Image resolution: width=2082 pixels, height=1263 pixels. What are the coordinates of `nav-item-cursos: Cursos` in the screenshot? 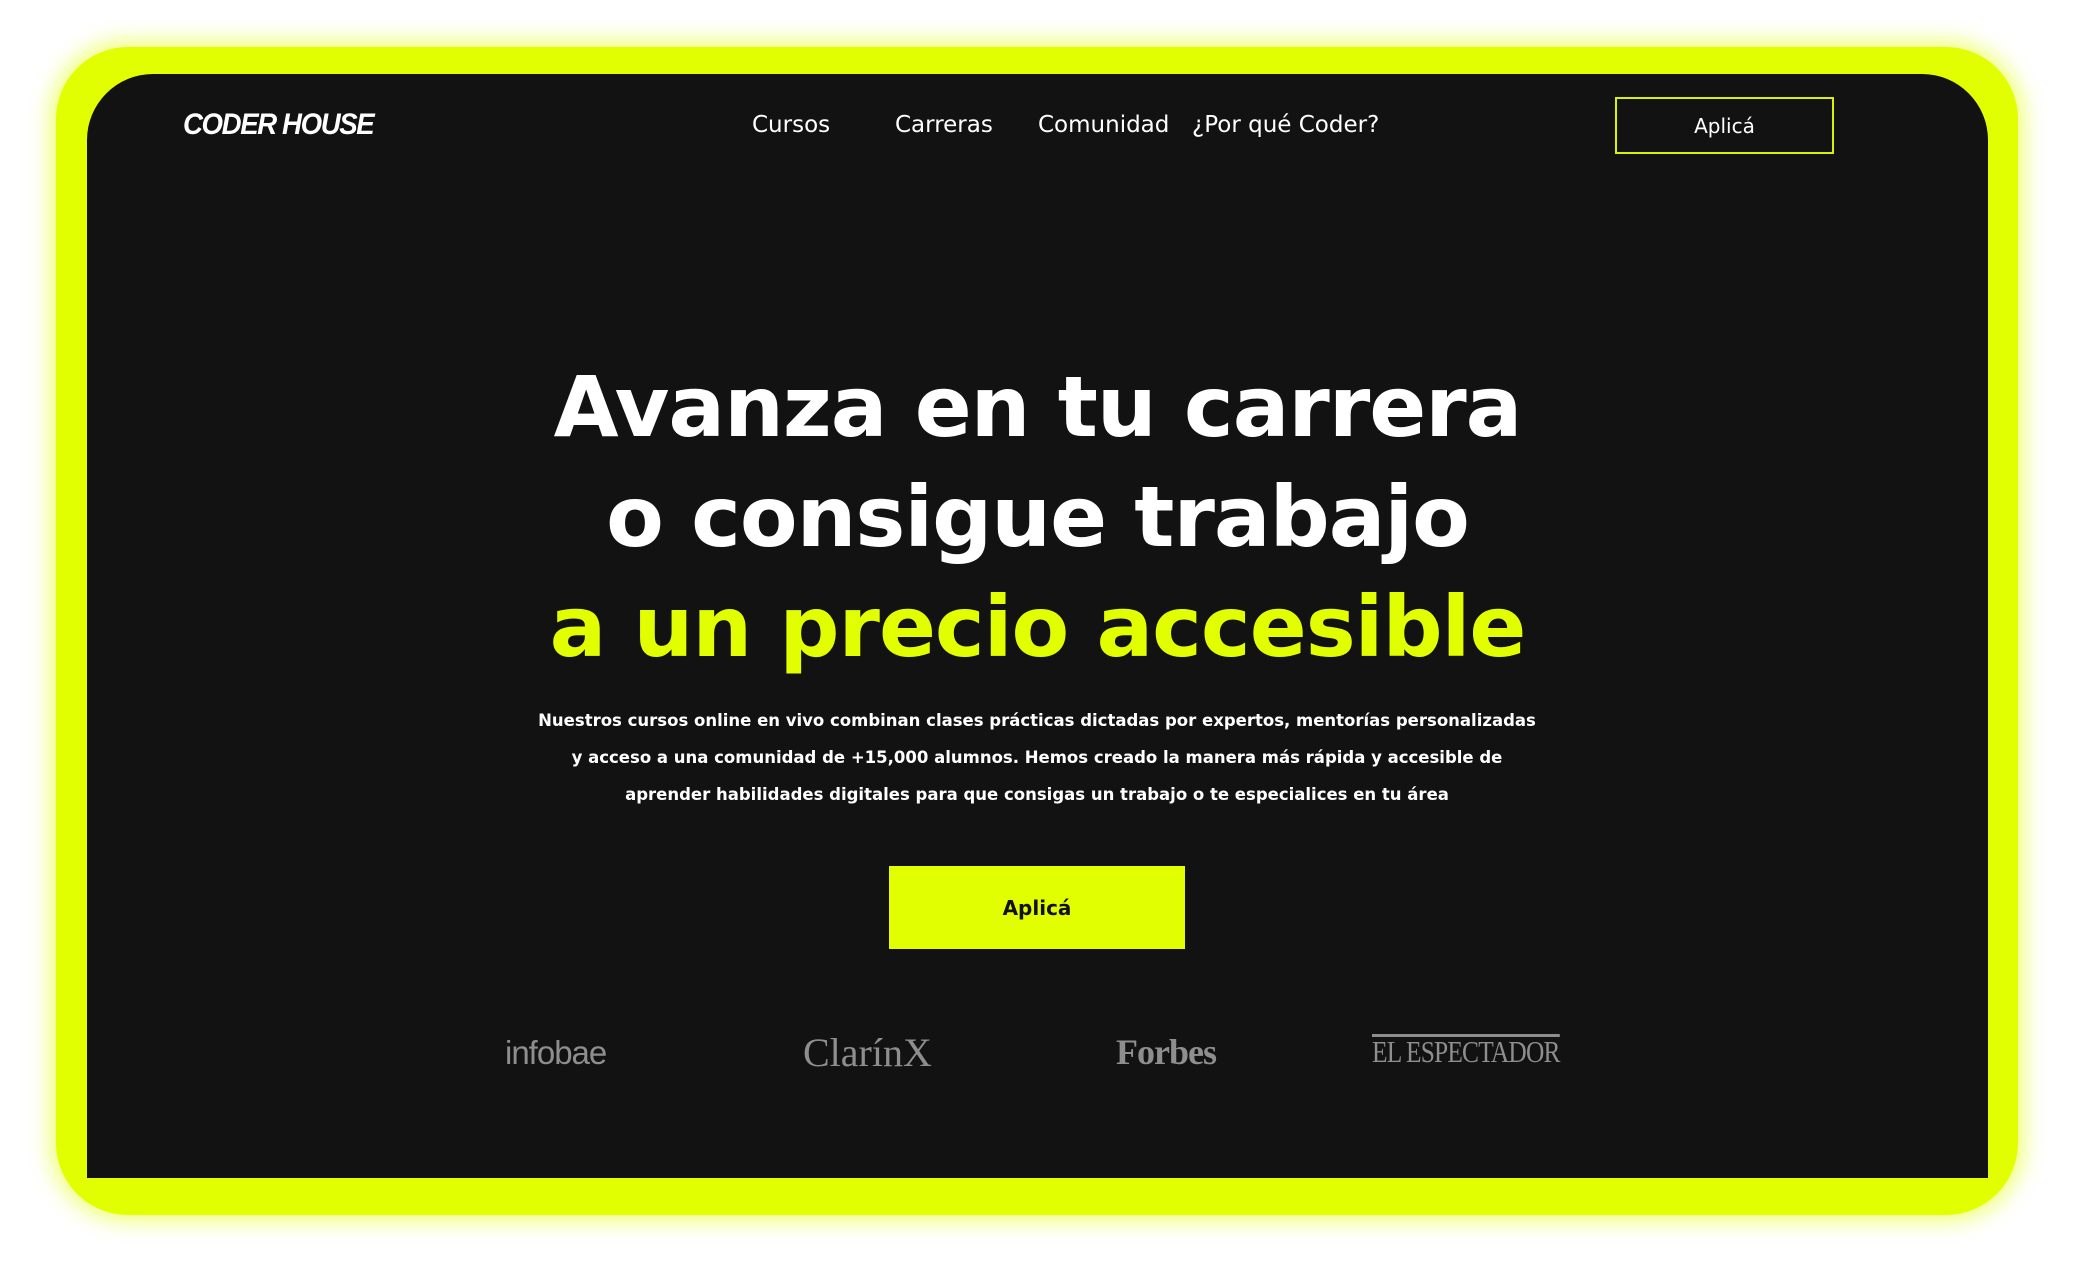 It's located at (791, 125).